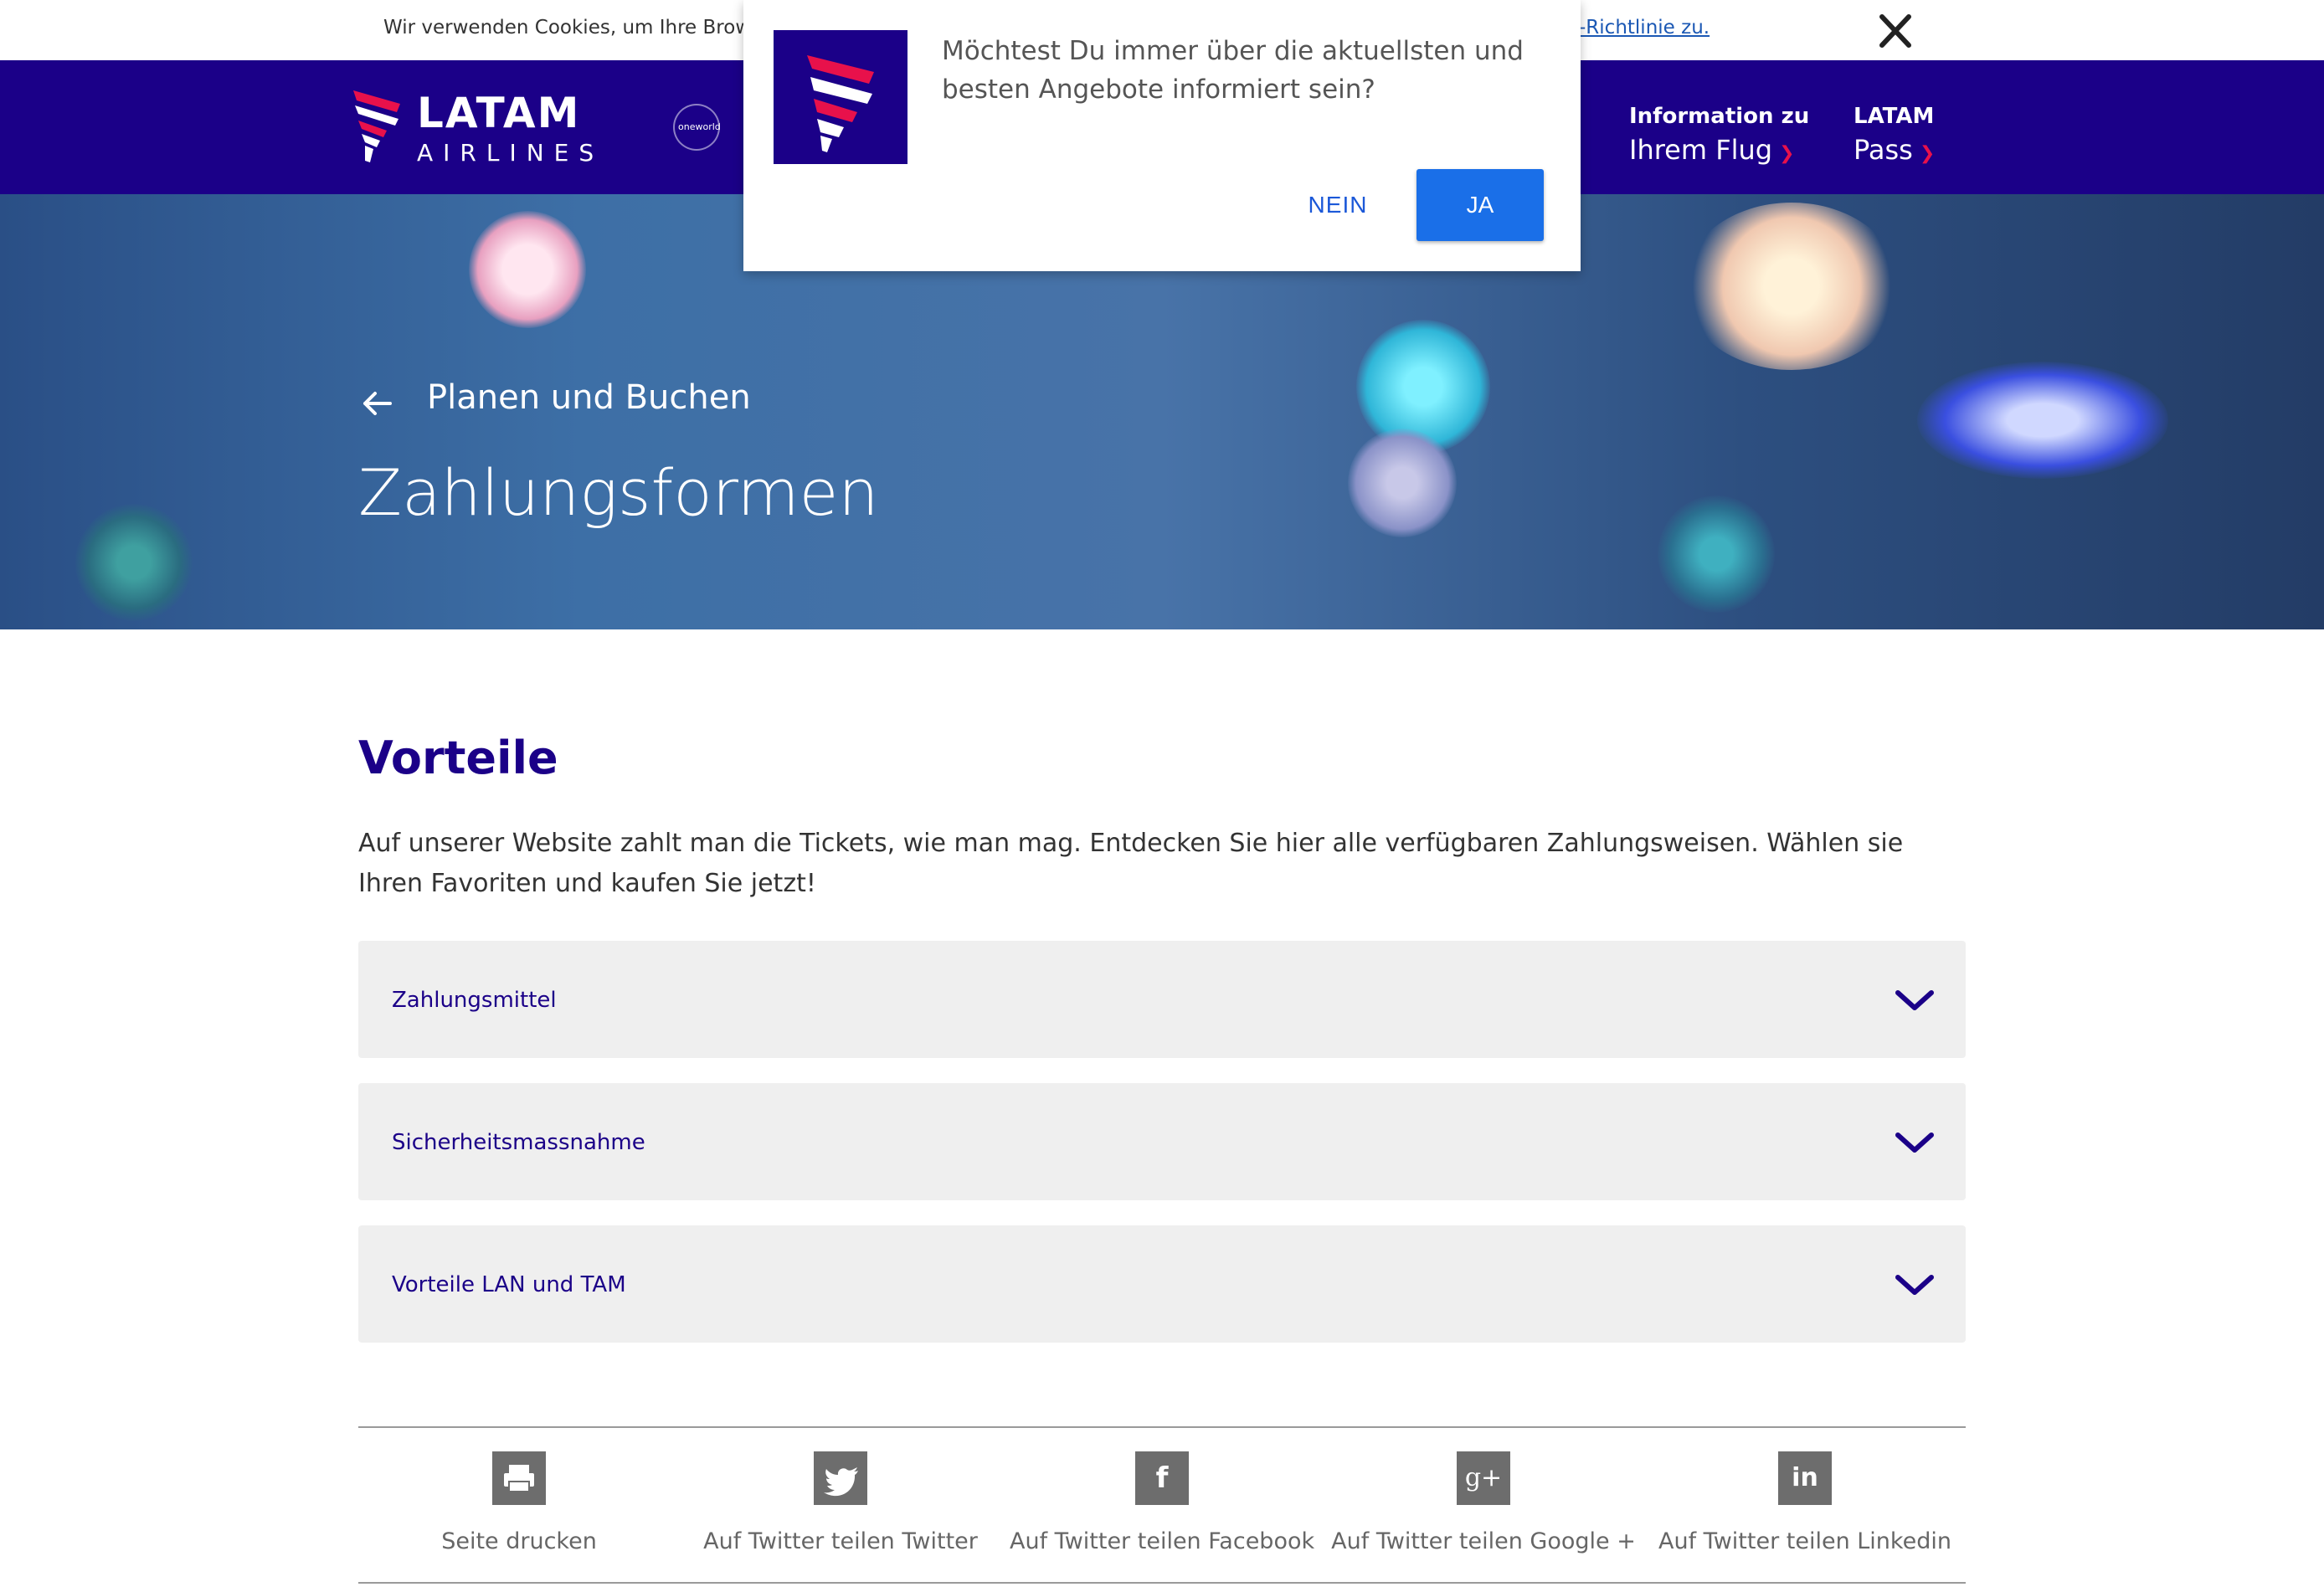  What do you see at coordinates (518, 1143) in the screenshot?
I see `accordion-label: Sicherheitsmassnahme` at bounding box center [518, 1143].